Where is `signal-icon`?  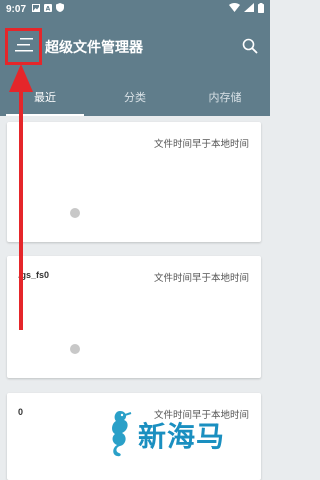 signal-icon is located at coordinates (249, 9).